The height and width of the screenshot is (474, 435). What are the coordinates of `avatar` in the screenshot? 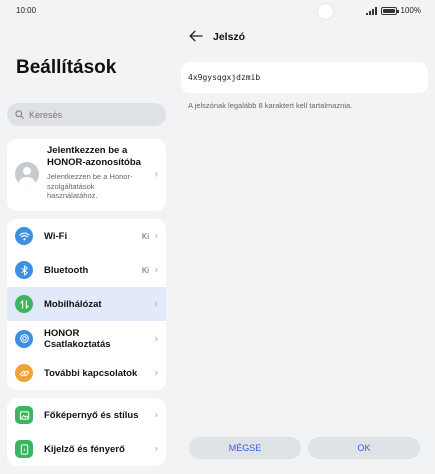 It's located at (27, 174).